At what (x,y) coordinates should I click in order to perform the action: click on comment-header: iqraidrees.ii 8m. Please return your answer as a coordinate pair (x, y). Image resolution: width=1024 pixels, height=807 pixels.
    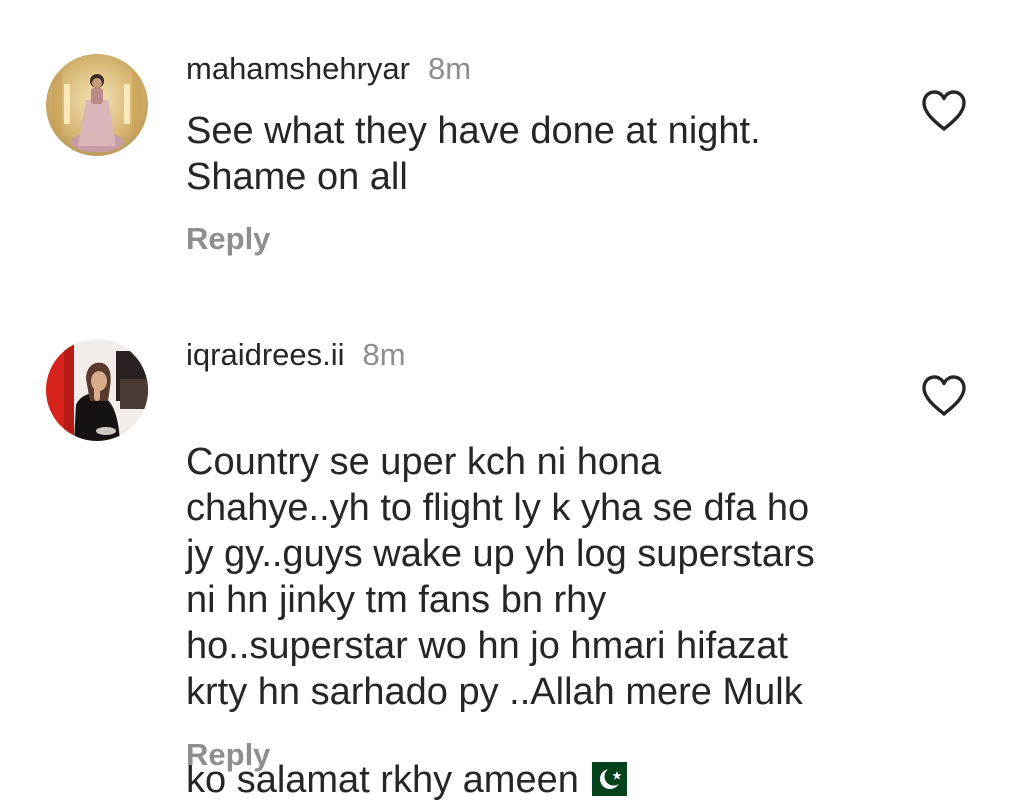
    Looking at the image, I should click on (296, 355).